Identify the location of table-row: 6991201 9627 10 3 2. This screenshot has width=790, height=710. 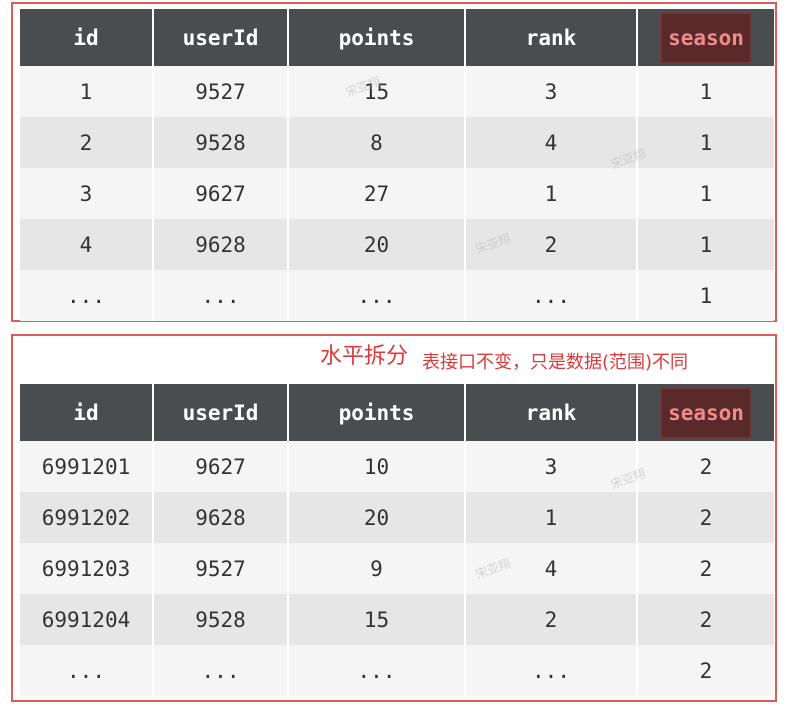
(397, 466).